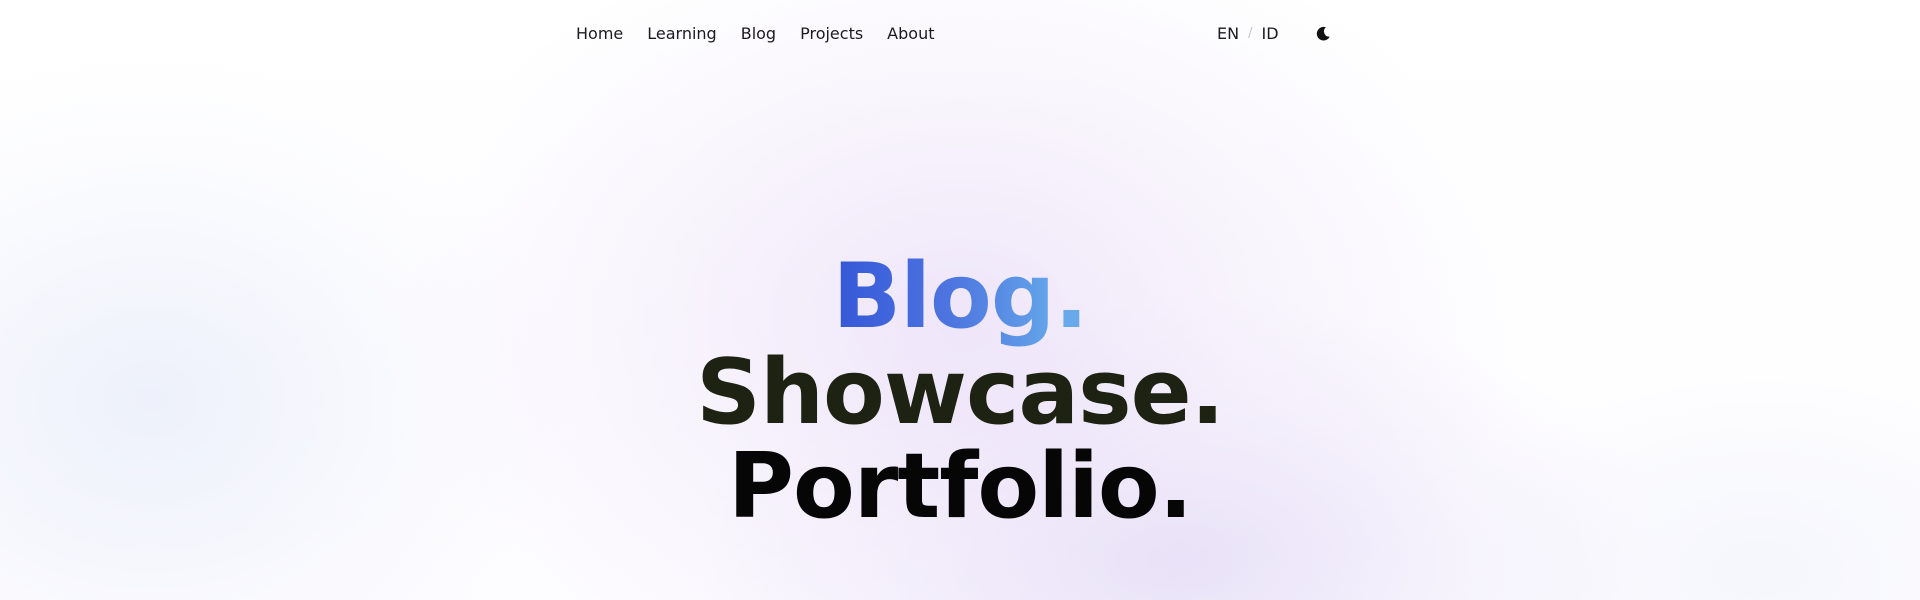  I want to click on moon-icon, so click(1323, 33).